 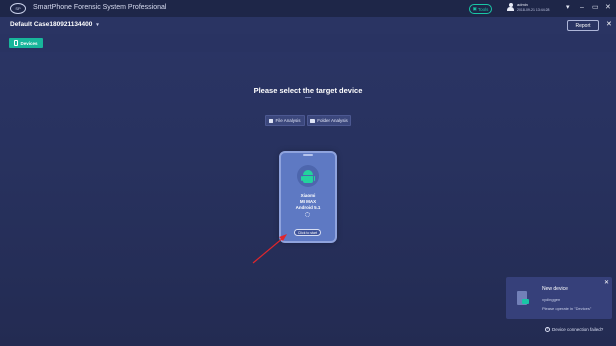 What do you see at coordinates (523, 298) in the screenshot?
I see `new-device-icon` at bounding box center [523, 298].